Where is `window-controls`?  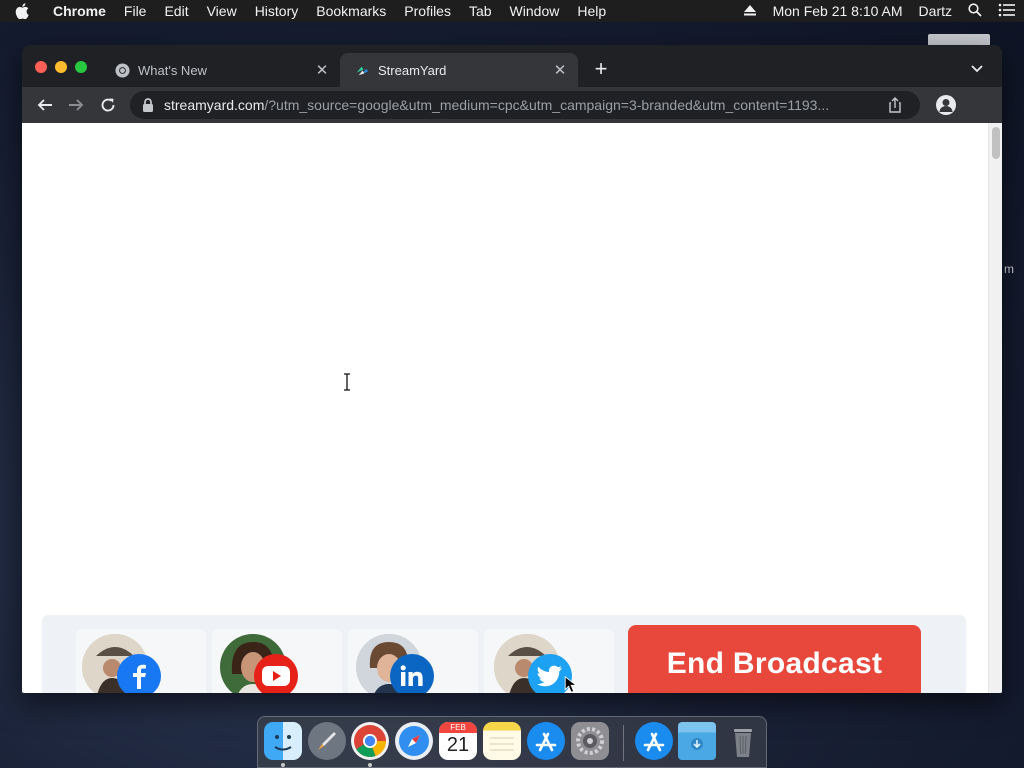 window-controls is located at coordinates (61, 67).